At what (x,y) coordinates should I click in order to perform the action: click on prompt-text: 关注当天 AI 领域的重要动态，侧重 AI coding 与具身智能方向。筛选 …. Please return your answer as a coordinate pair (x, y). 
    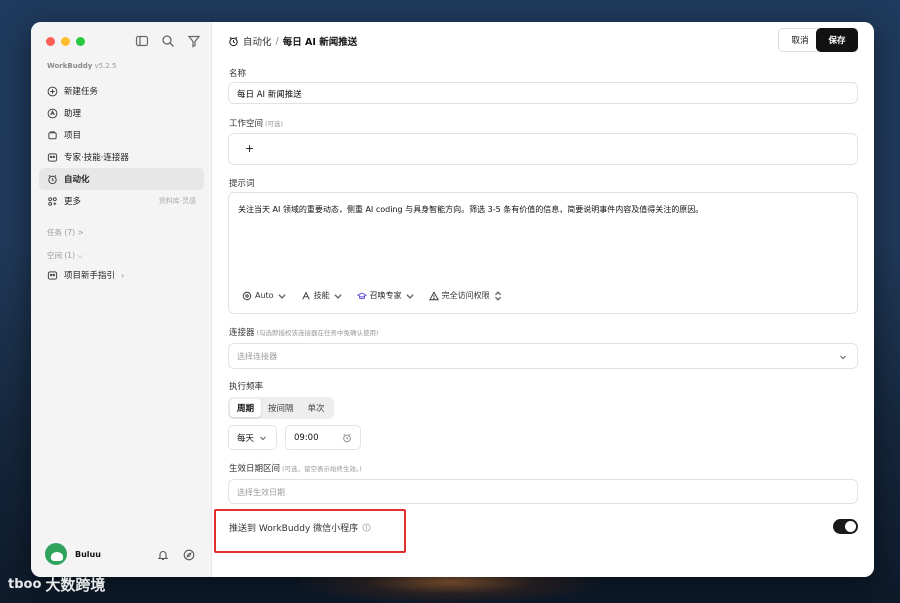
    Looking at the image, I should click on (471, 209).